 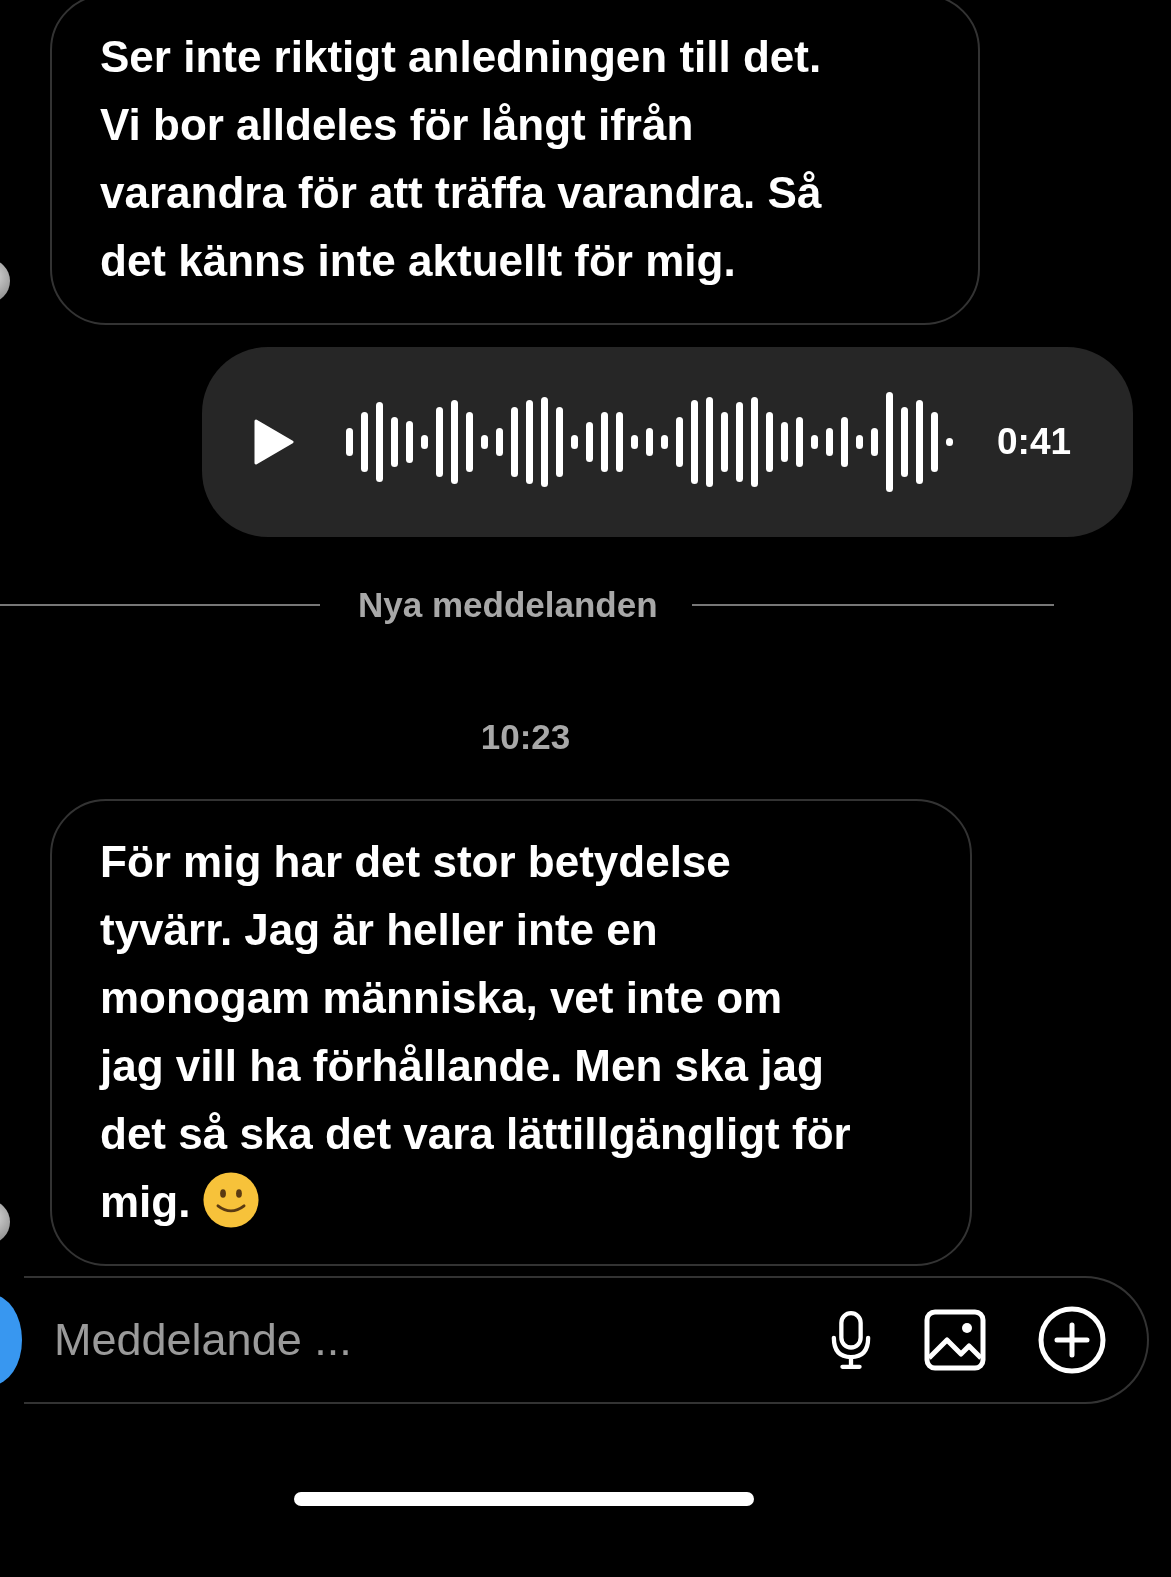 I want to click on voice-duration: 0:41, so click(x=1034, y=442).